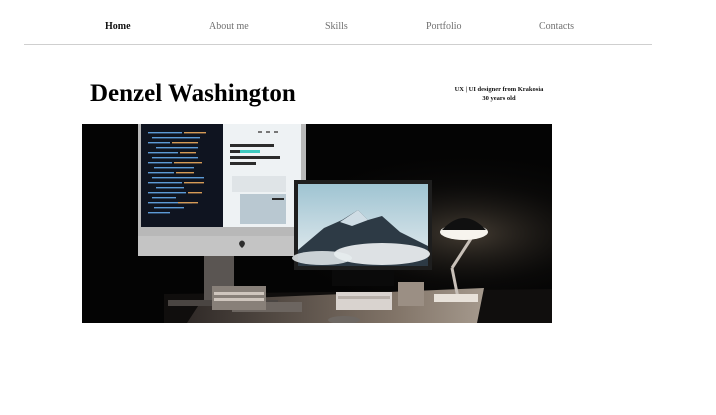 The height and width of the screenshot is (415, 716). I want to click on nav-skills-link: Skills, so click(336, 26).